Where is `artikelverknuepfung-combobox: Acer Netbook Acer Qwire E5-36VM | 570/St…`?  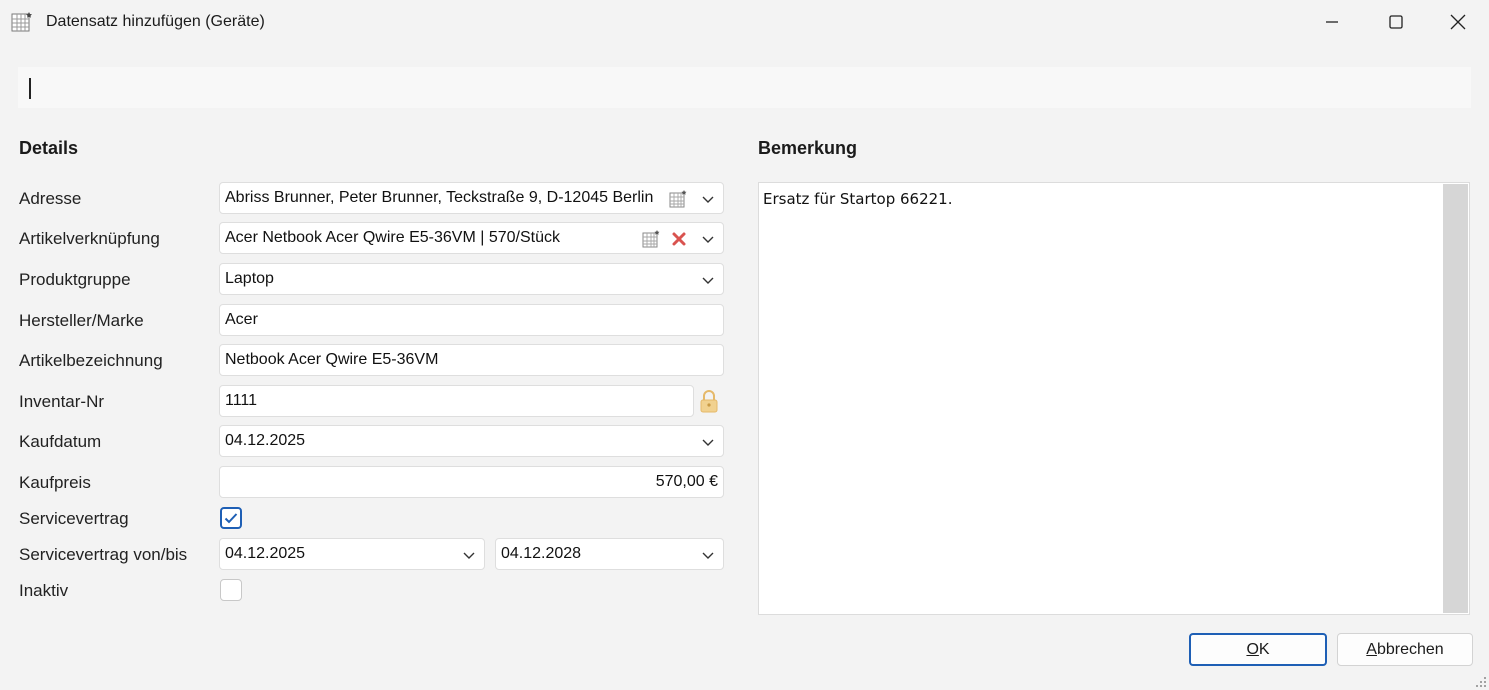
artikelverknuepfung-combobox: Acer Netbook Acer Qwire E5-36VM | 570/St… is located at coordinates (471, 238).